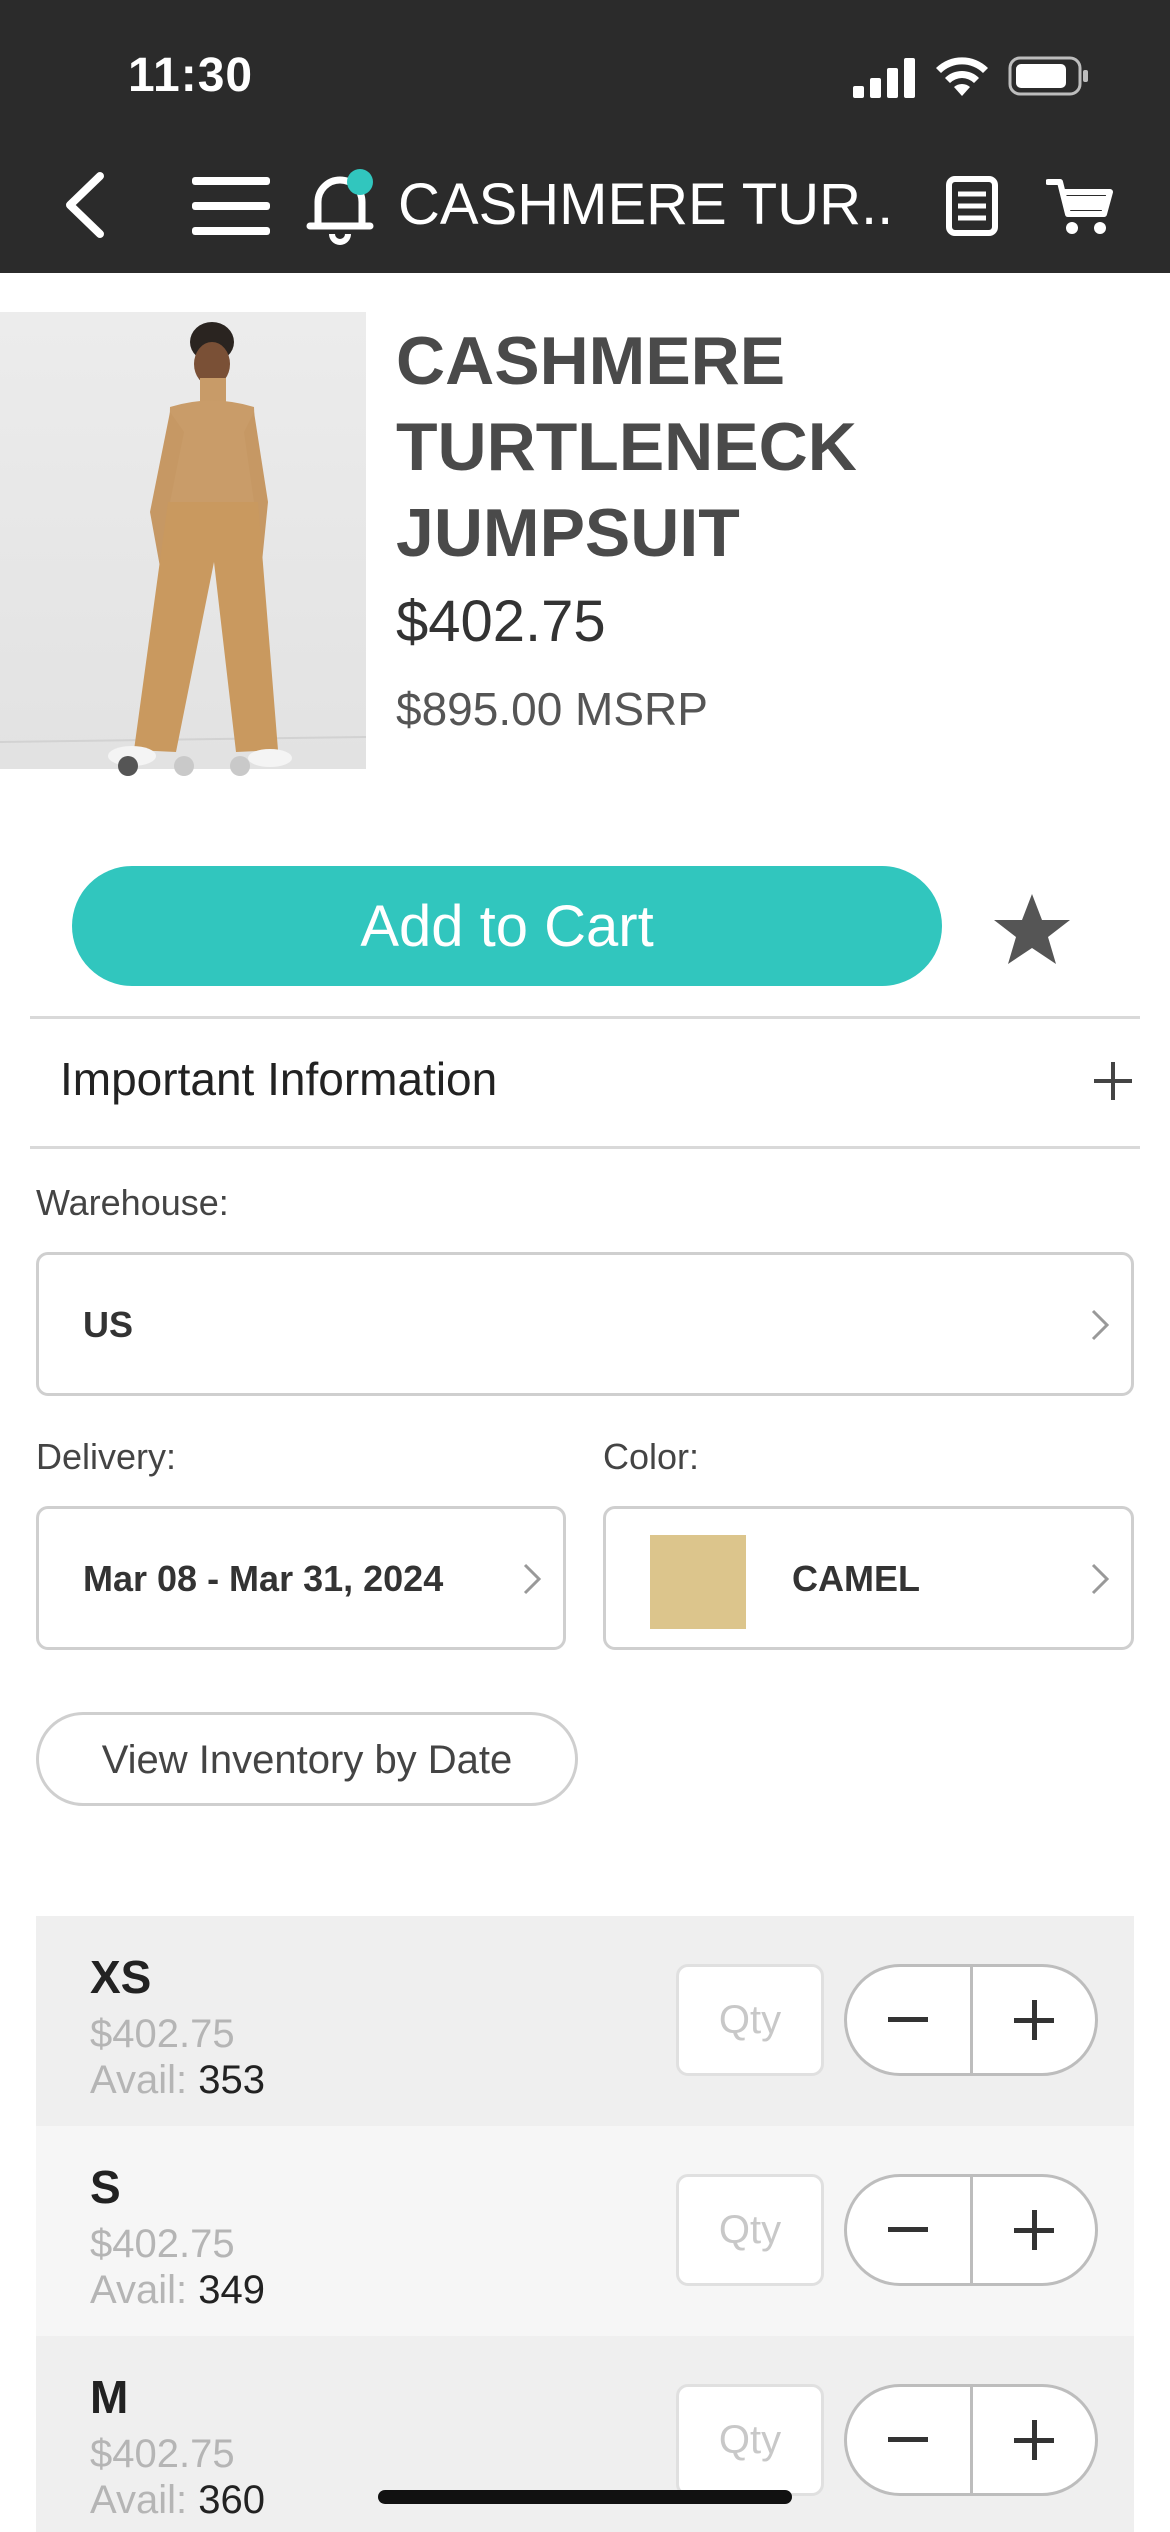 The width and height of the screenshot is (1170, 2532). What do you see at coordinates (1032, 930) in the screenshot?
I see `favorite-star-icon` at bounding box center [1032, 930].